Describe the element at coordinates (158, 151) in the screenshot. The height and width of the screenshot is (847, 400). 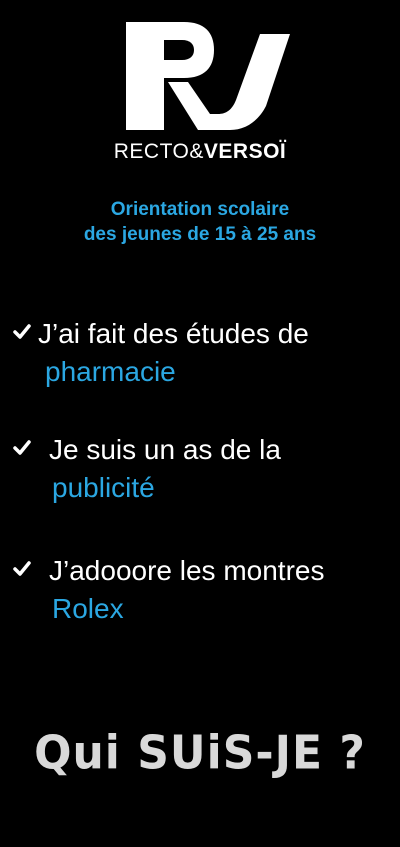
I see `brand-name-light: RECTO&` at that location.